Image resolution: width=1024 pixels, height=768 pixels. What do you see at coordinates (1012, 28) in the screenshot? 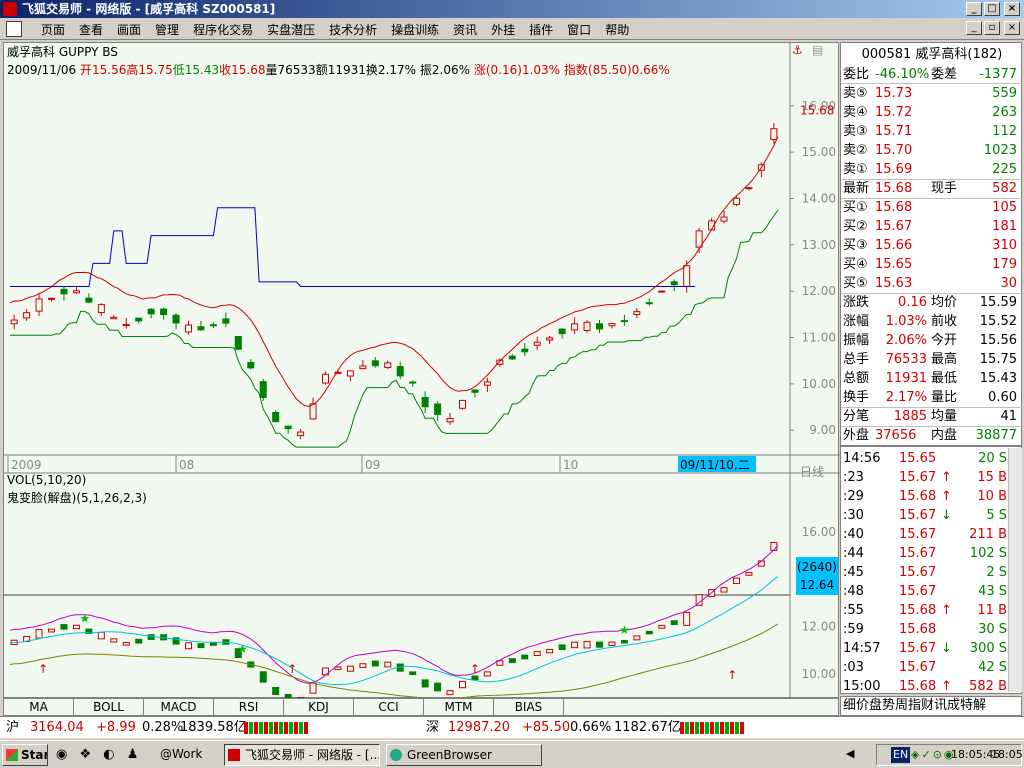
I see `child-close-button: ×` at bounding box center [1012, 28].